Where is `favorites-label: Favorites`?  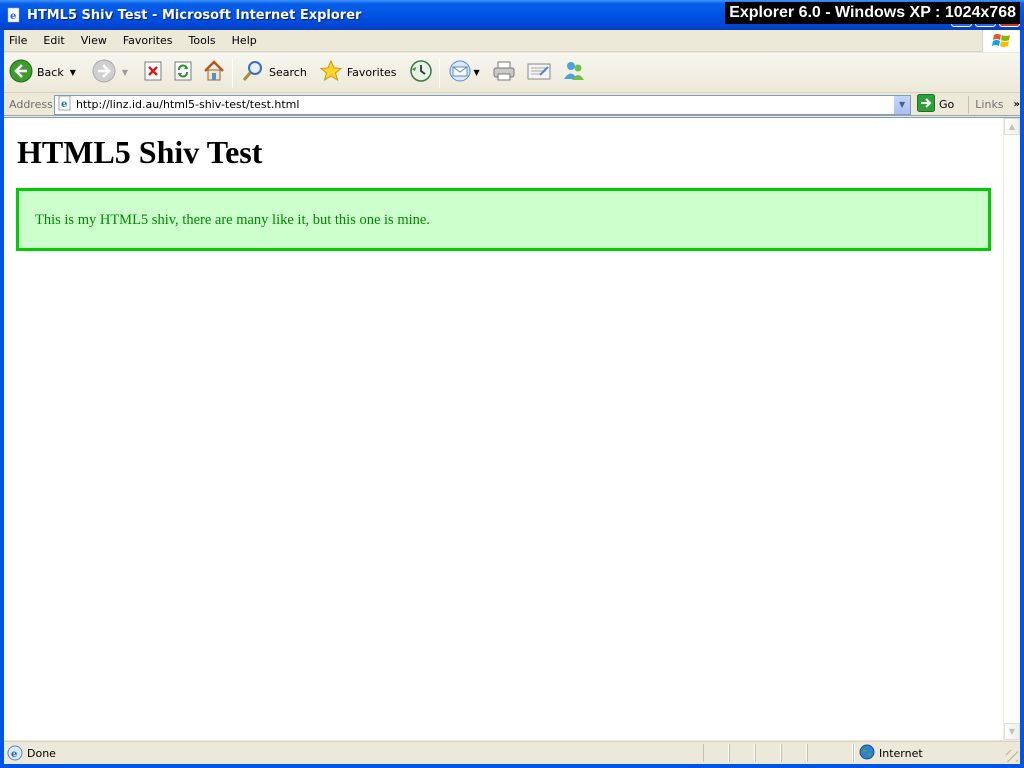
favorites-label: Favorites is located at coordinates (371, 72).